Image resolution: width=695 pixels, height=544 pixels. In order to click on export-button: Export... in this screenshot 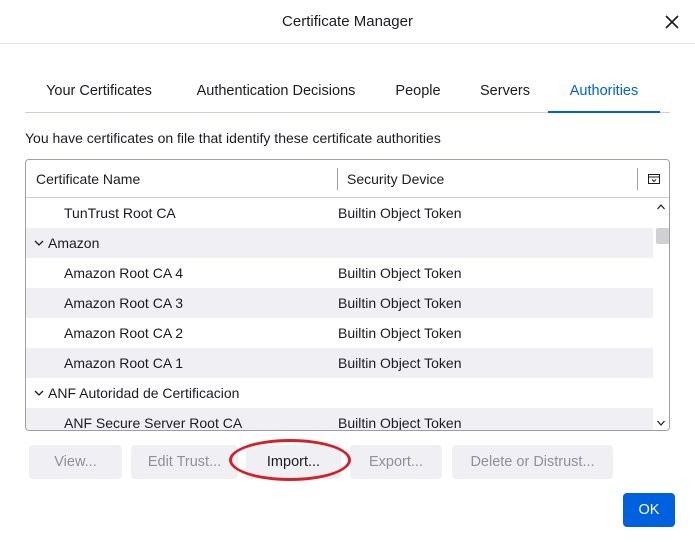, I will do `click(396, 462)`.